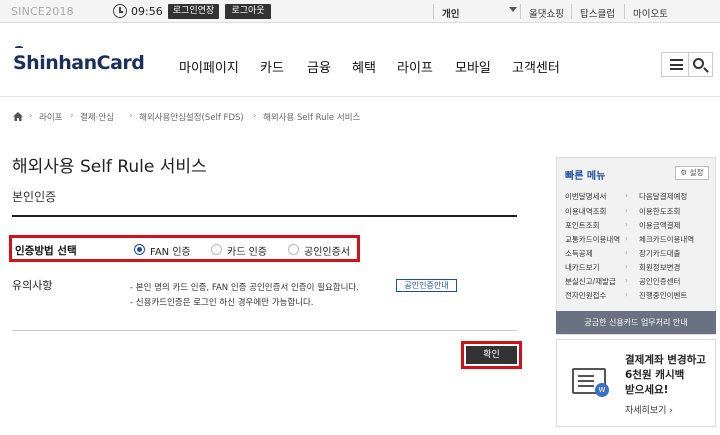  Describe the element at coordinates (602, 390) in the screenshot. I see `won-coin-icon: W` at that location.